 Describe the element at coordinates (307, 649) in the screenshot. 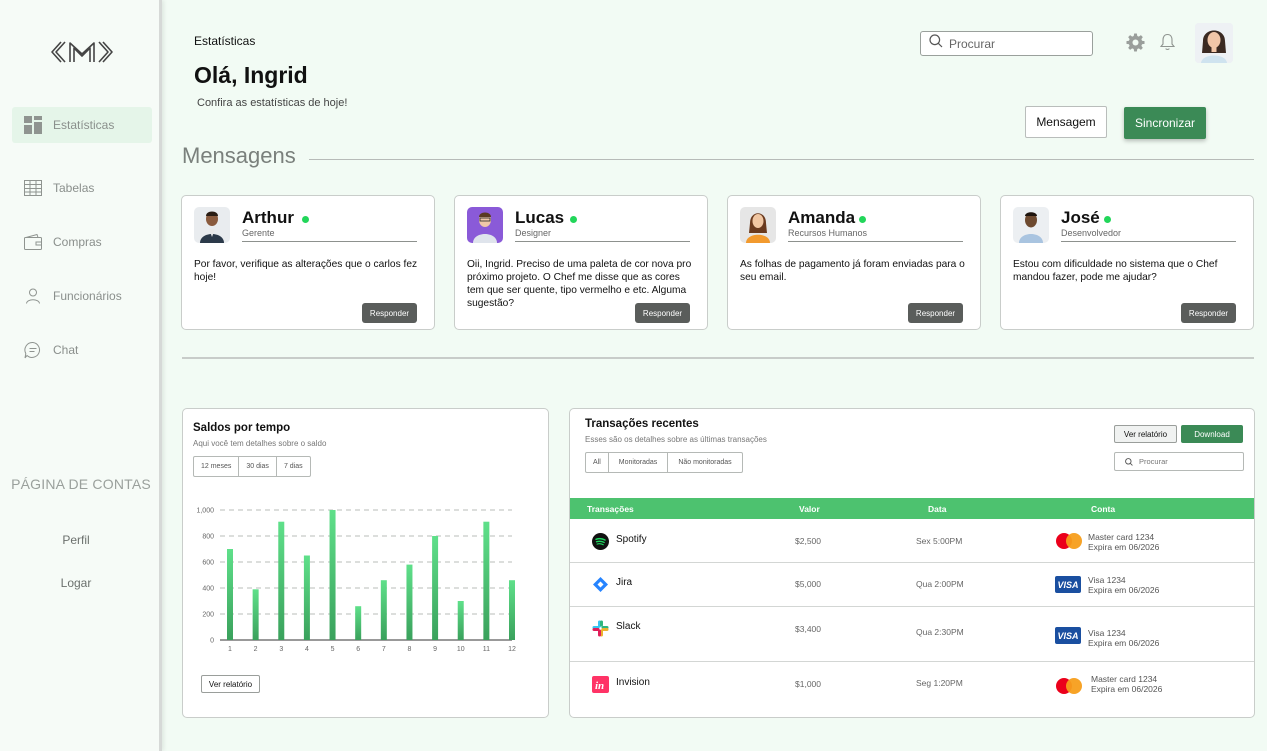

I see `x-tick-label: 4` at that location.